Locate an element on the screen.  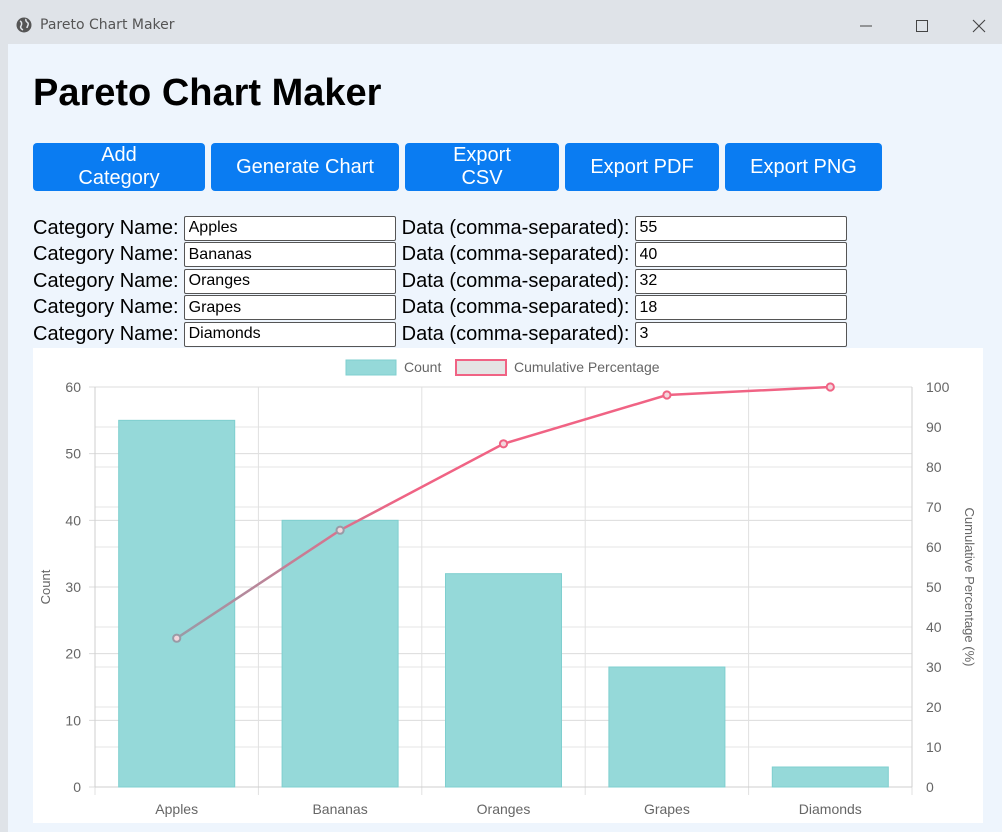
export-csv-button: Export CSV is located at coordinates (482, 167).